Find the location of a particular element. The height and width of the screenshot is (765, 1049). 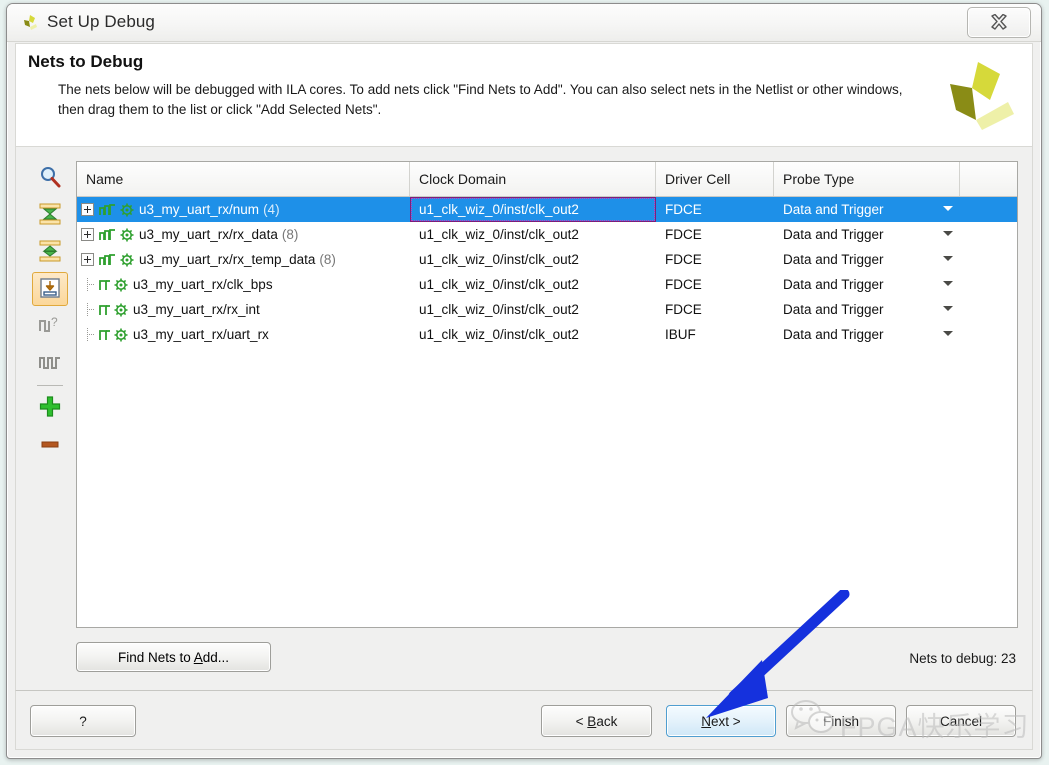

cell-name: u3_my_uart_rx/uart_rx is located at coordinates (243, 334).